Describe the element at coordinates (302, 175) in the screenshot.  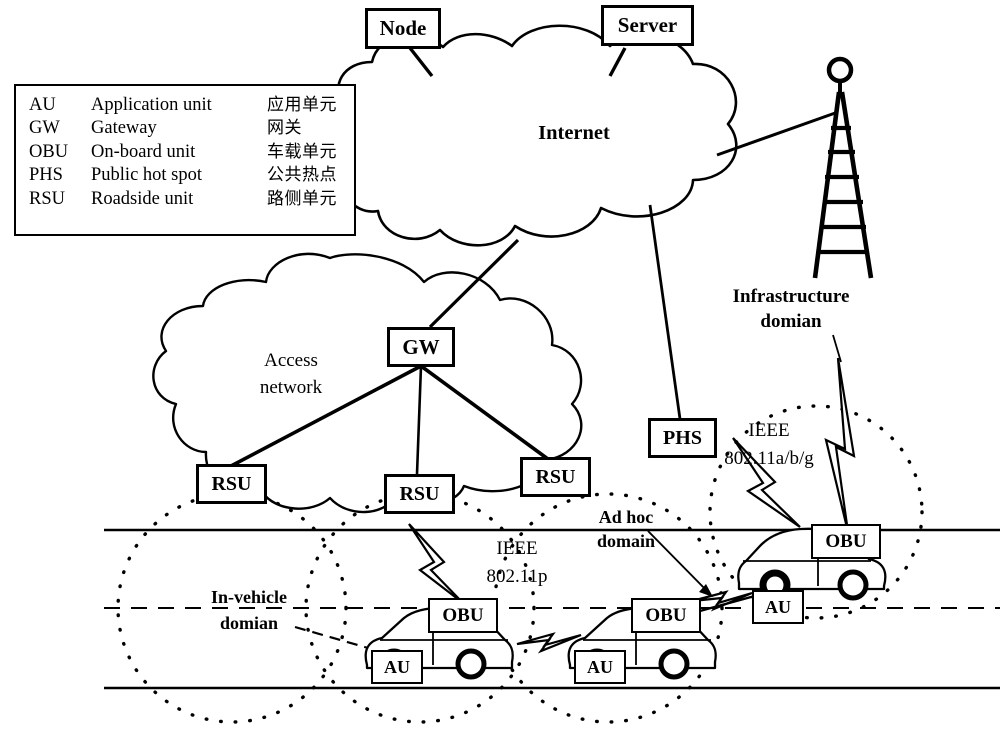
I see `legend-chinese: 公共热点` at that location.